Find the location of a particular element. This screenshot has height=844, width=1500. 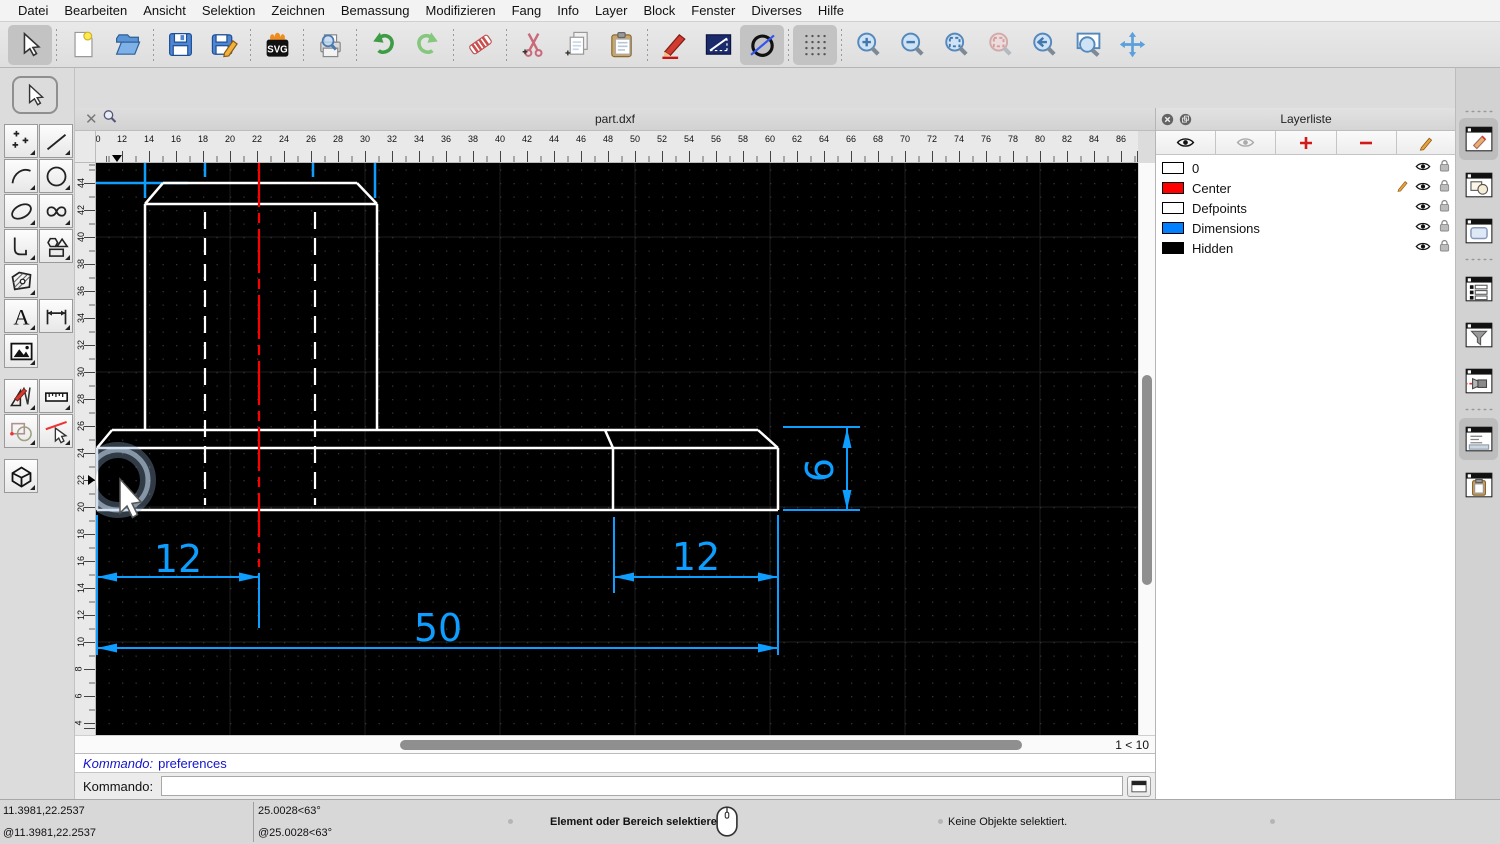

layer-row-defpoints: Defpoints is located at coordinates (1306, 208).